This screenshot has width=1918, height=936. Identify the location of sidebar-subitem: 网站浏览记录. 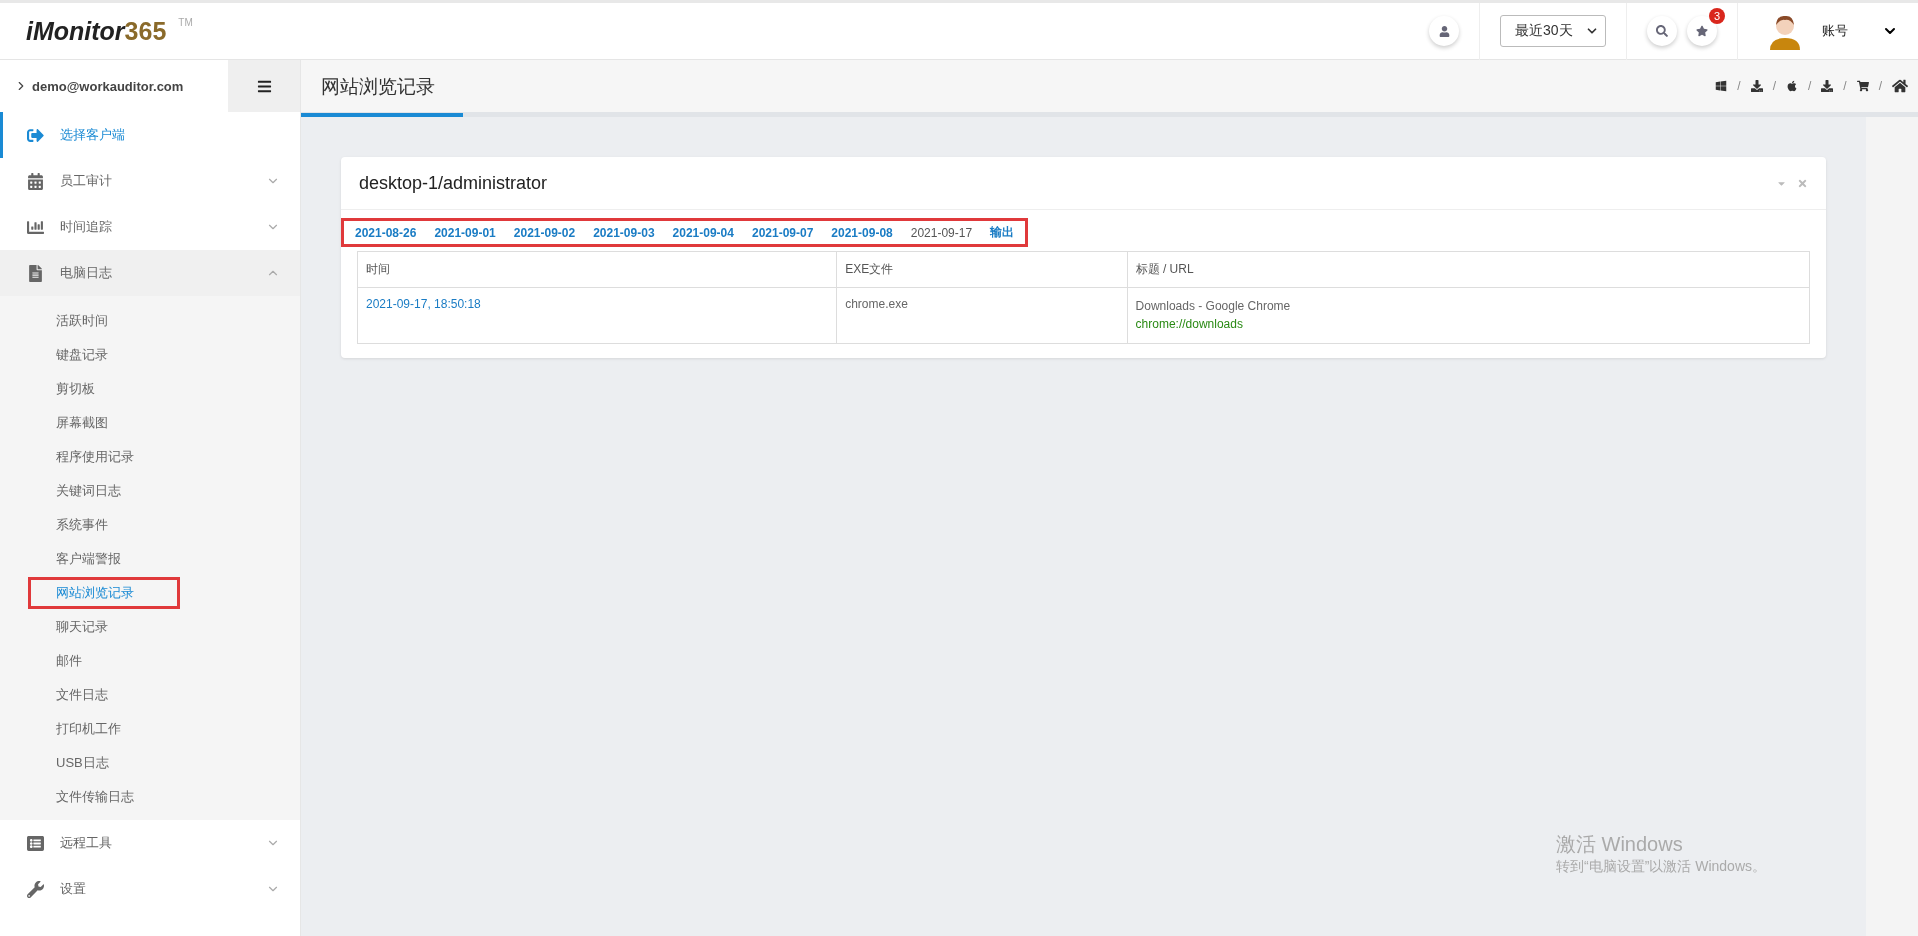
(104, 593).